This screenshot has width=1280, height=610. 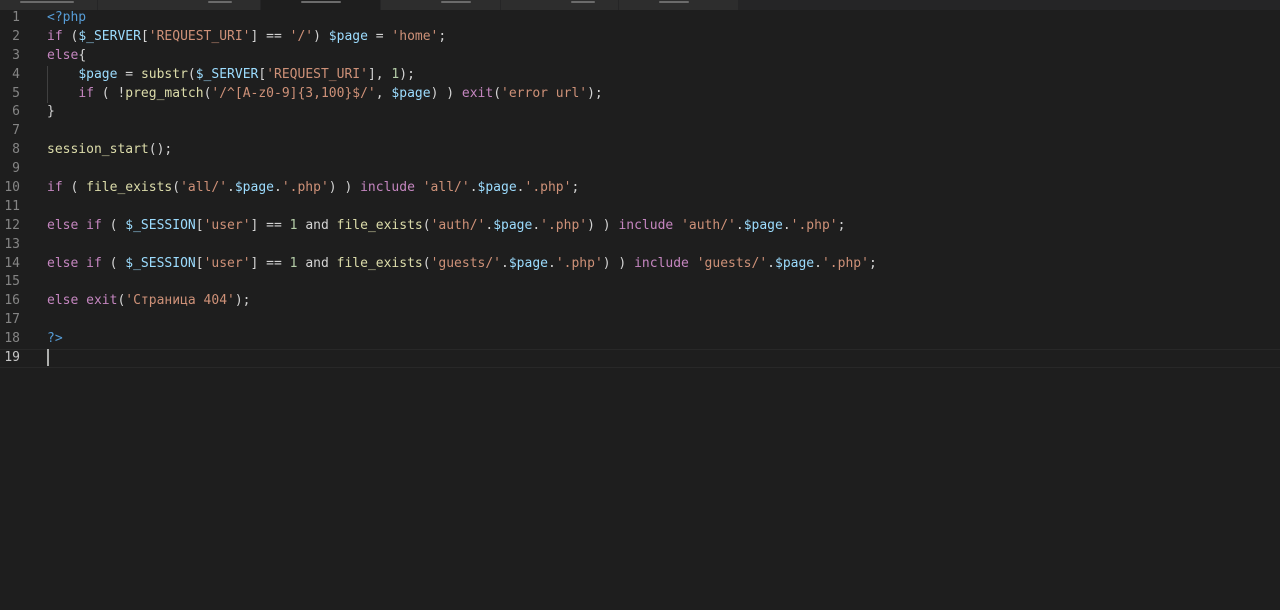 I want to click on code-line: 15, so click(x=640, y=282).